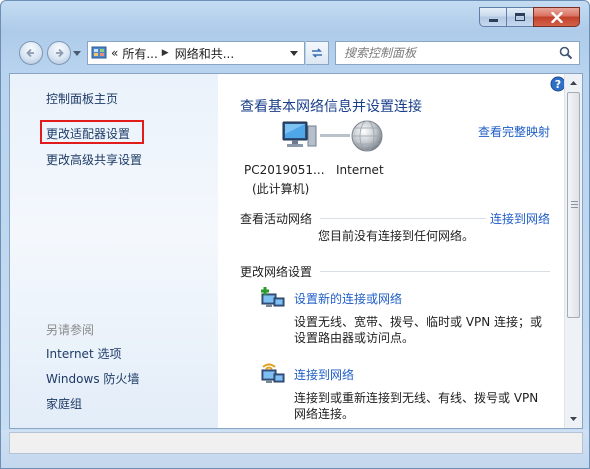 The image size is (590, 469). Describe the element at coordinates (367, 136) in the screenshot. I see `internet-globe-icon` at that location.